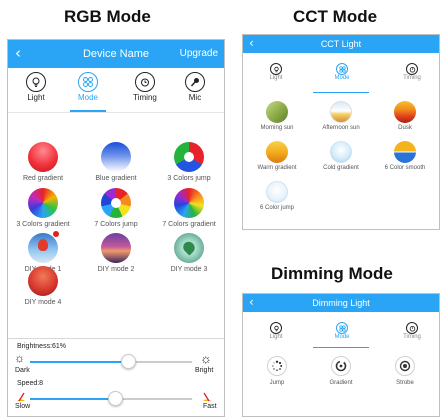  Describe the element at coordinates (19, 358) in the screenshot. I see `dim-sun-icon: ☼` at that location.